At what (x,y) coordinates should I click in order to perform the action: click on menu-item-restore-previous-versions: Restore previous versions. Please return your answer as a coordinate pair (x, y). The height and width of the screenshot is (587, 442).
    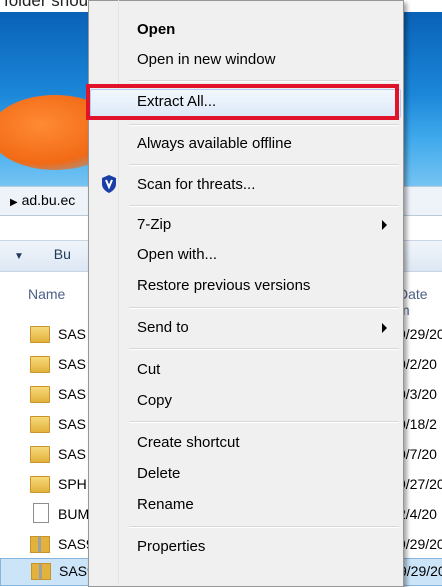
    Looking at the image, I should click on (245, 286).